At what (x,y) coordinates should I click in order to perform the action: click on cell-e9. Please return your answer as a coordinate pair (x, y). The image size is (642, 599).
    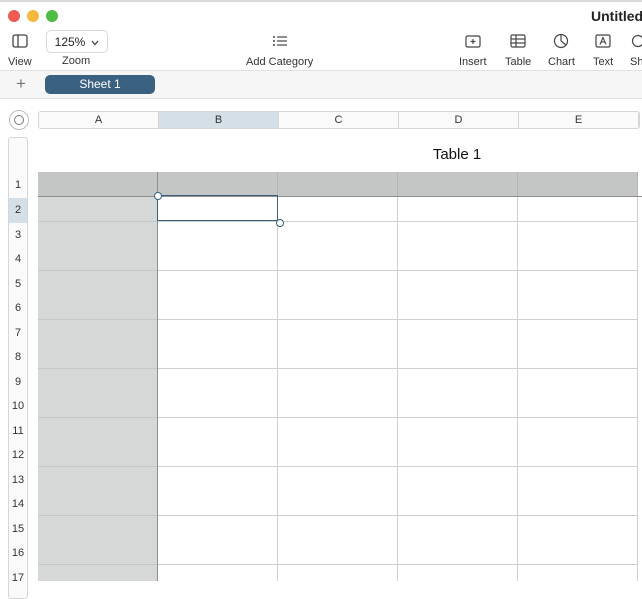
    Looking at the image, I should click on (578, 381).